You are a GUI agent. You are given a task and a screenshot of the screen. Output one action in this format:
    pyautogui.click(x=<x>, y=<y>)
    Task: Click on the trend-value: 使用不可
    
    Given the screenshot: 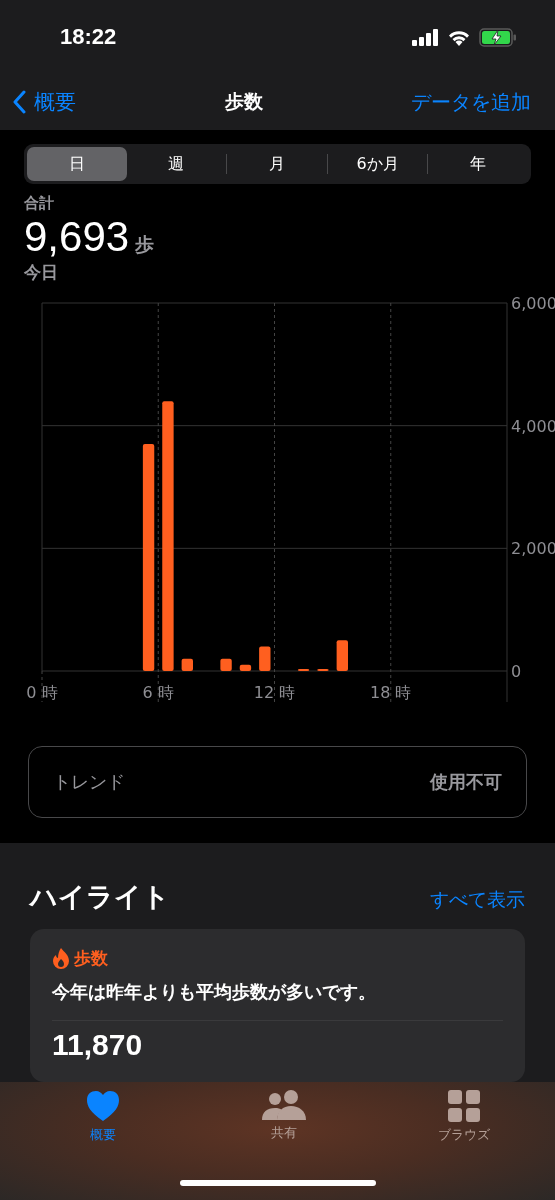 What is the action you would take?
    pyautogui.click(x=466, y=782)
    